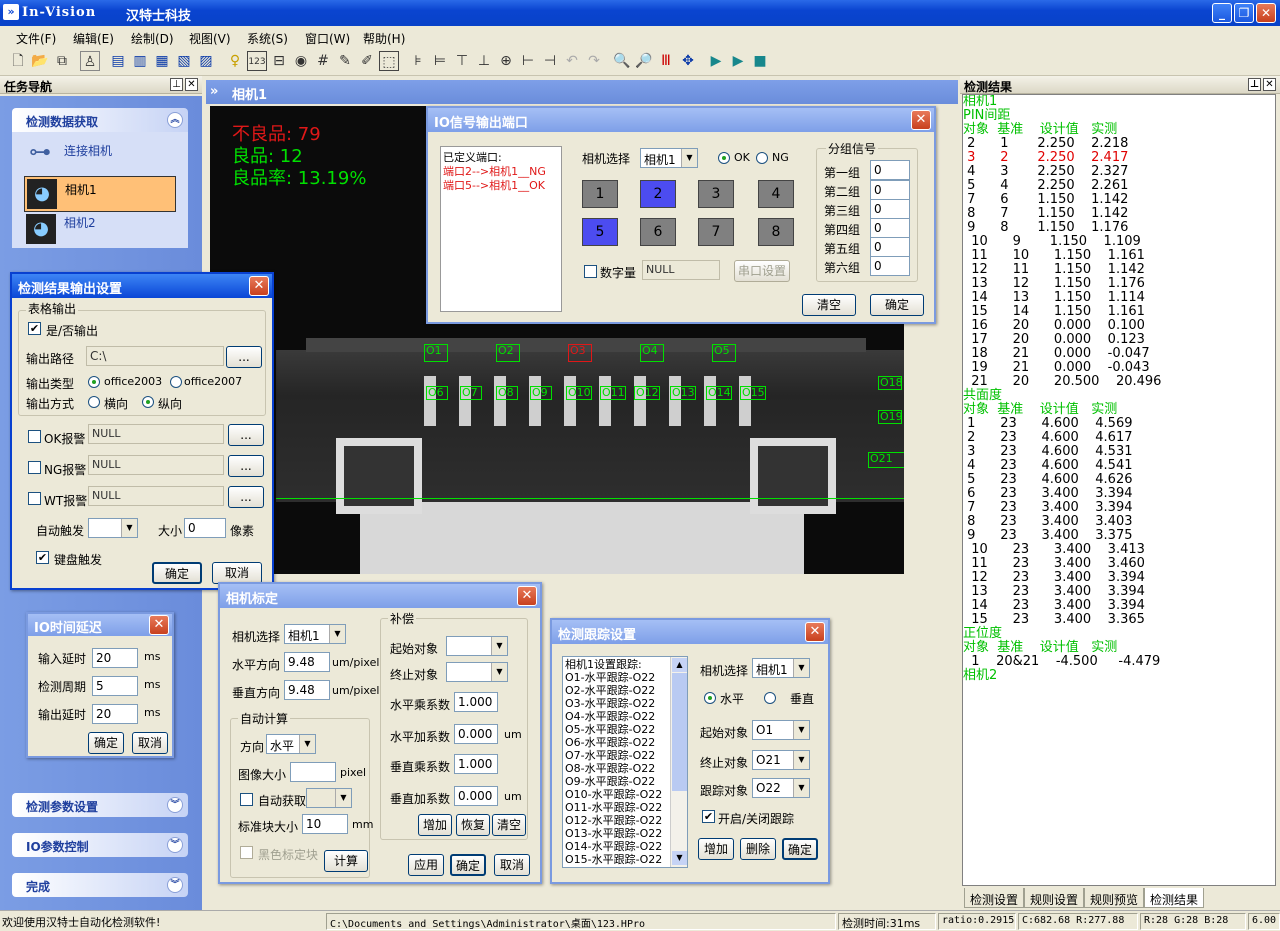  I want to click on comp-add-button: 增加, so click(435, 825).